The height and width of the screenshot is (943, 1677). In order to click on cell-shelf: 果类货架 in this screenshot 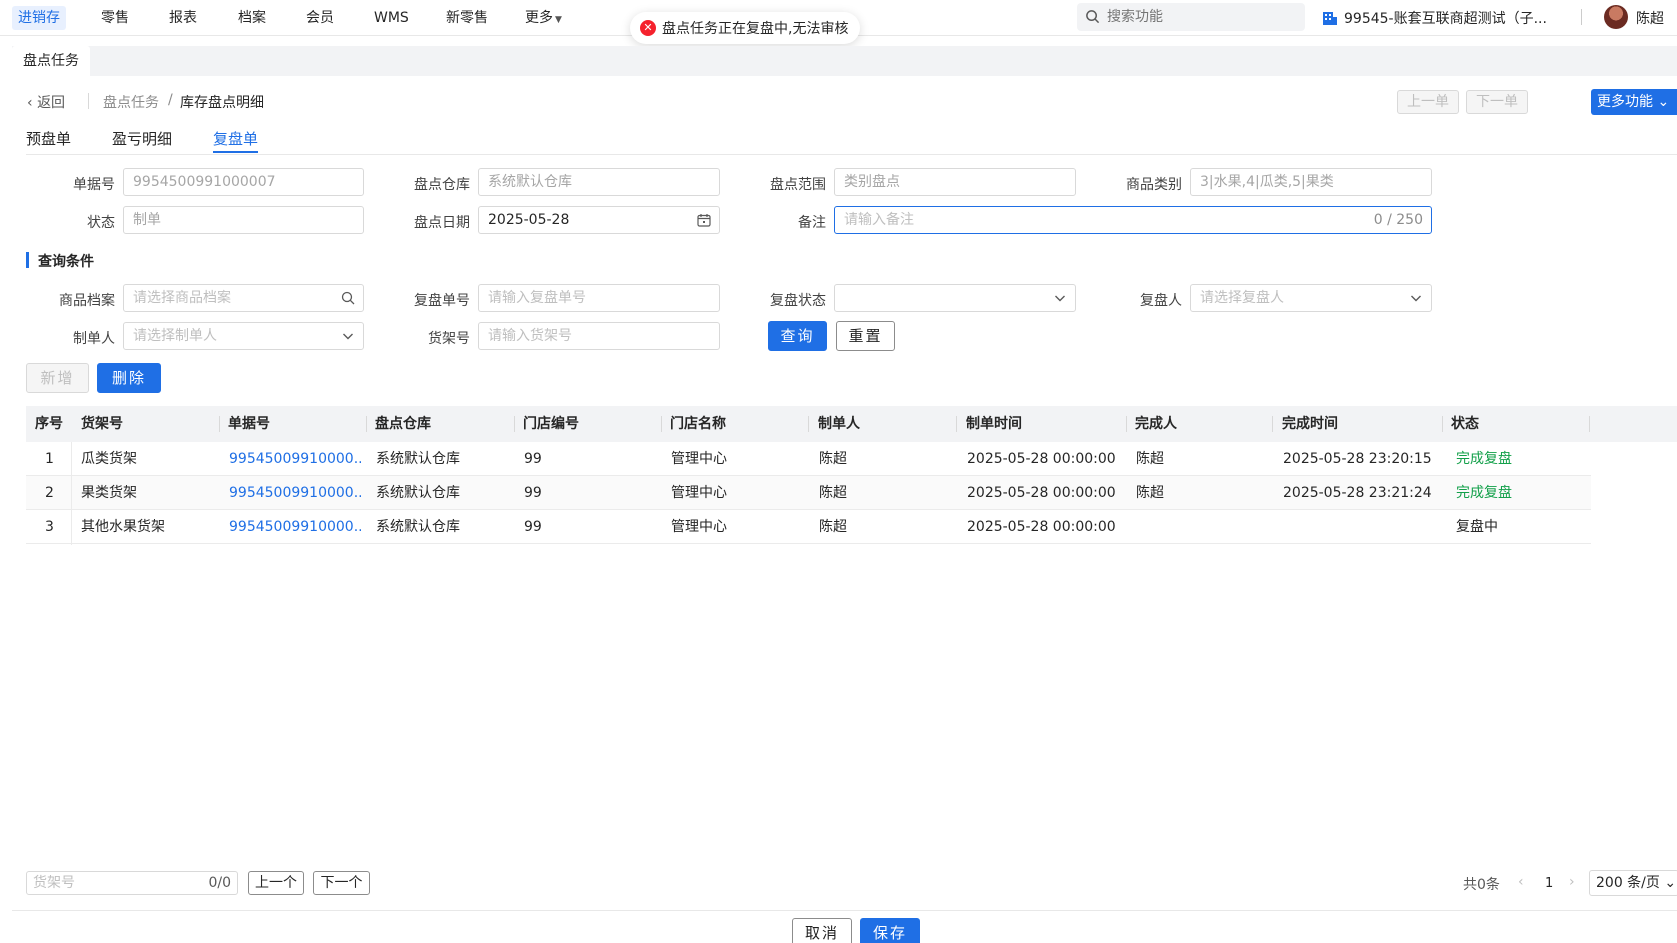, I will do `click(109, 493)`.